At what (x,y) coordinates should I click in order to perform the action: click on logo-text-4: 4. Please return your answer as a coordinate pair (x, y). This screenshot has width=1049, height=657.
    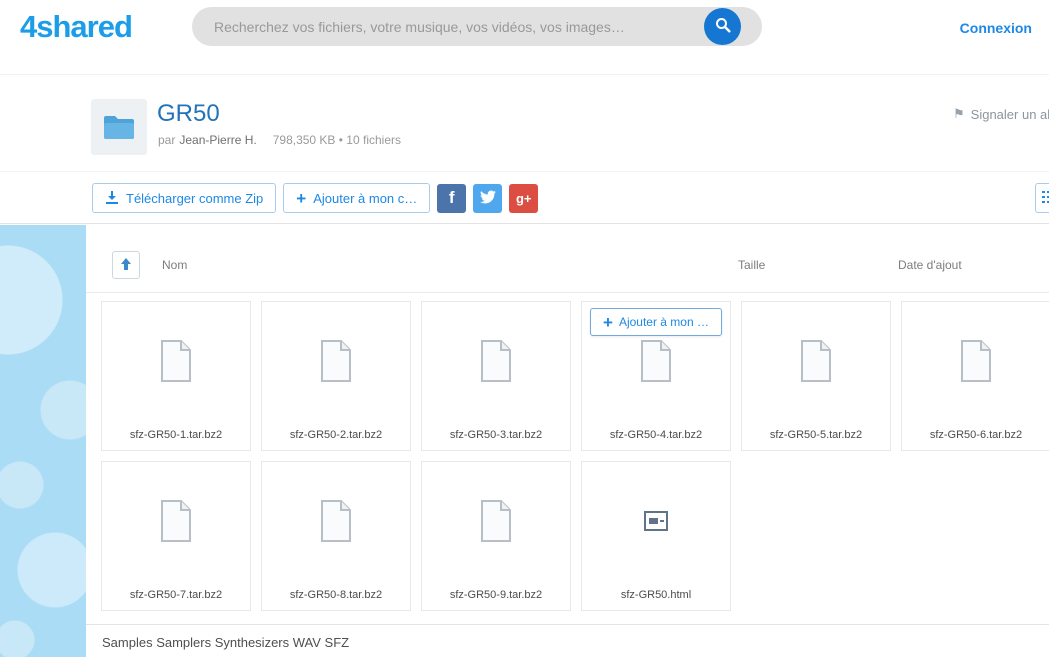
    Looking at the image, I should click on (28, 26).